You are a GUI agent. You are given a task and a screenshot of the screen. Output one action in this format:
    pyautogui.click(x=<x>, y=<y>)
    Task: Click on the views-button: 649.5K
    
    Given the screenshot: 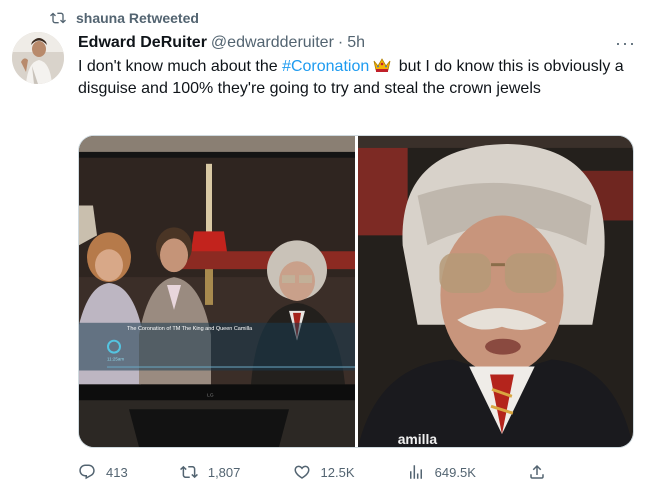 What is the action you would take?
    pyautogui.click(x=441, y=472)
    